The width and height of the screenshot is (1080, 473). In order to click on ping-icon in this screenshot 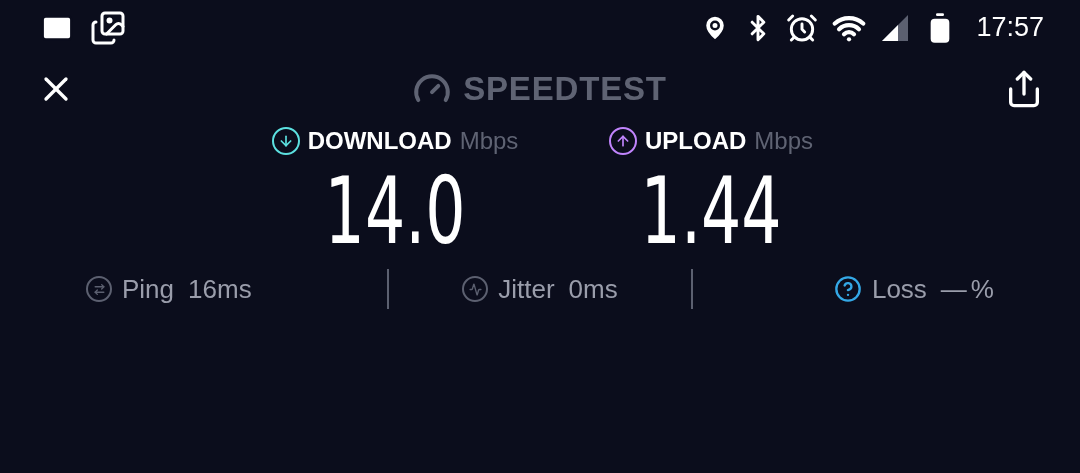, I will do `click(99, 289)`.